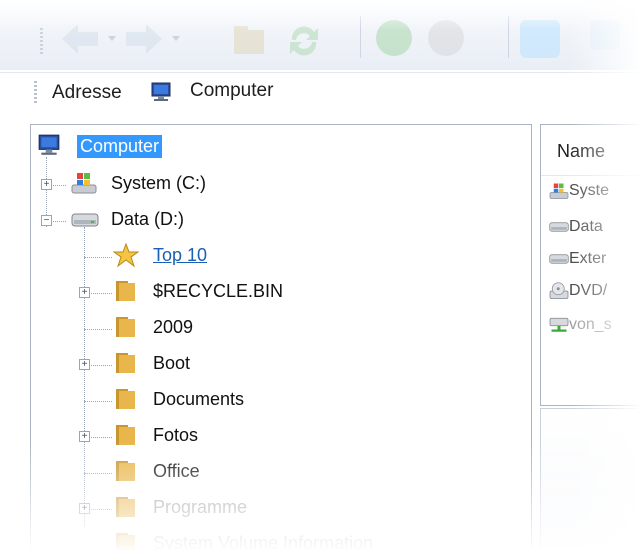 The image size is (639, 550). What do you see at coordinates (394, 38) in the screenshot?
I see `go-icon` at bounding box center [394, 38].